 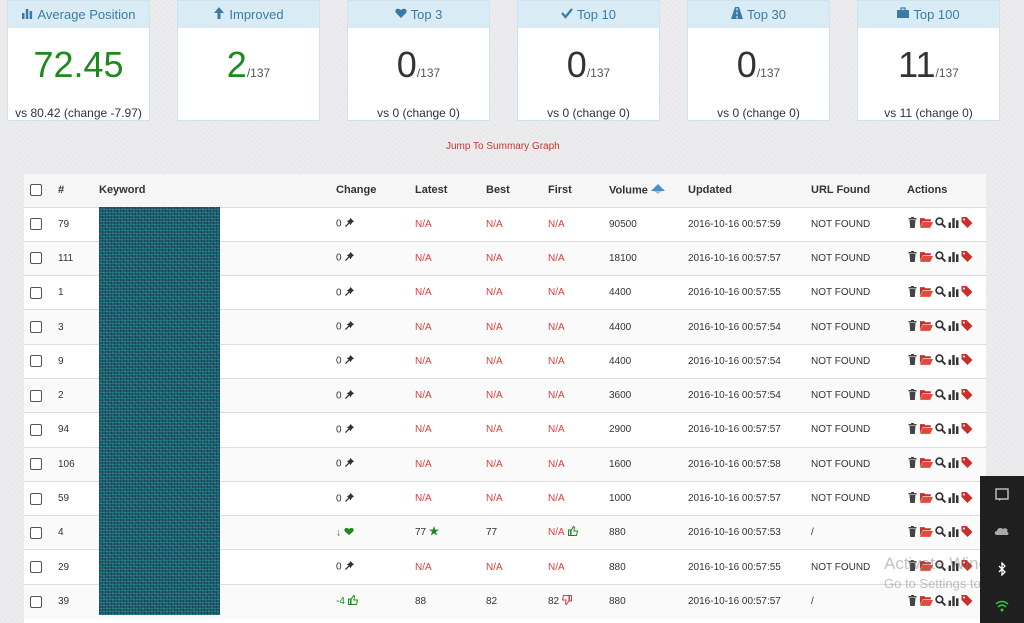 What do you see at coordinates (859, 190) in the screenshot?
I see `col-url: URL Found` at bounding box center [859, 190].